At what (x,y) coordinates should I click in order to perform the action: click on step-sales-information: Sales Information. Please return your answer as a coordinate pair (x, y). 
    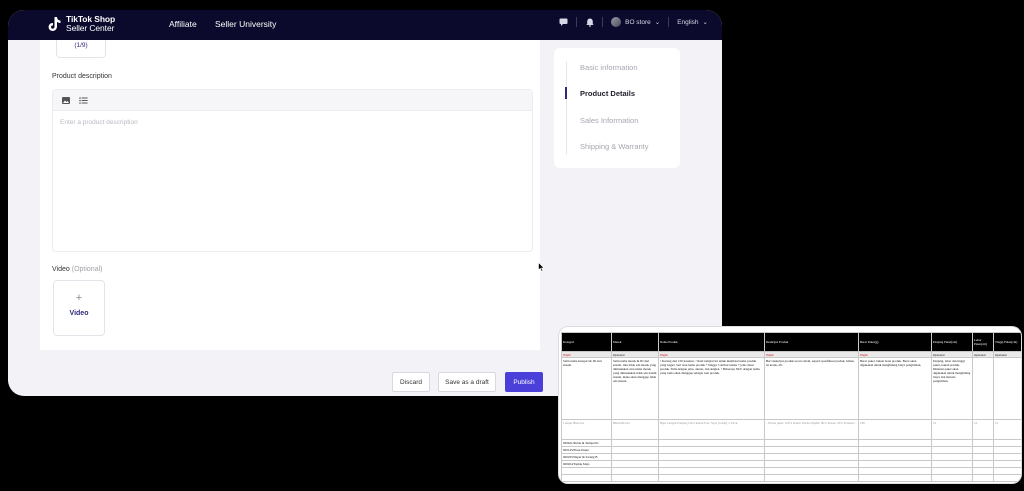
    Looking at the image, I should click on (609, 120).